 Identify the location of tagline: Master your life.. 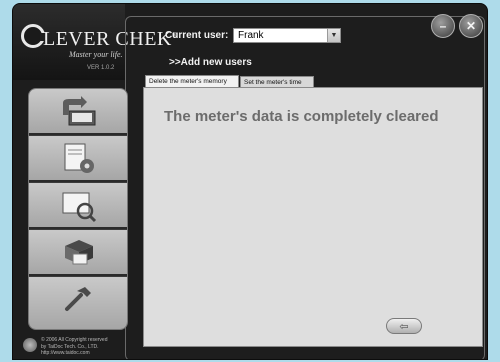
(96, 54).